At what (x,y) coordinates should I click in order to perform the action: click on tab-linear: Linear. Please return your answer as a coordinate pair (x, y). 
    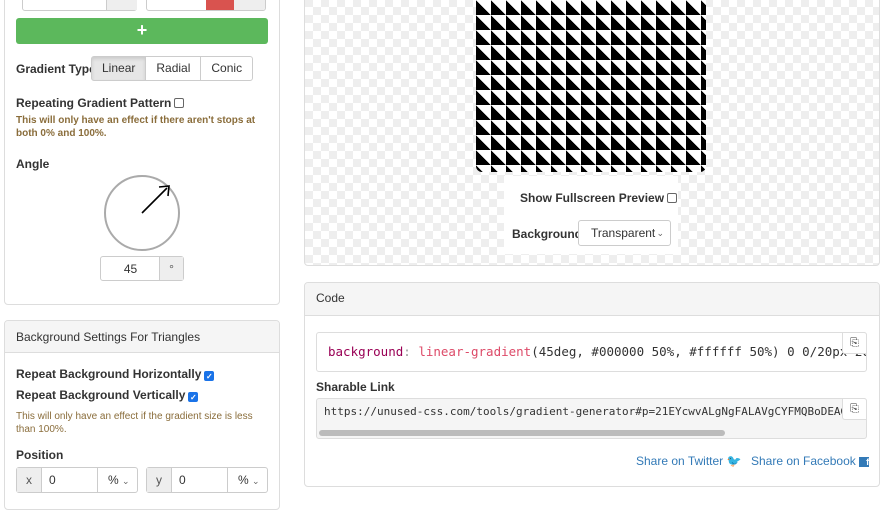
    Looking at the image, I should click on (119, 68).